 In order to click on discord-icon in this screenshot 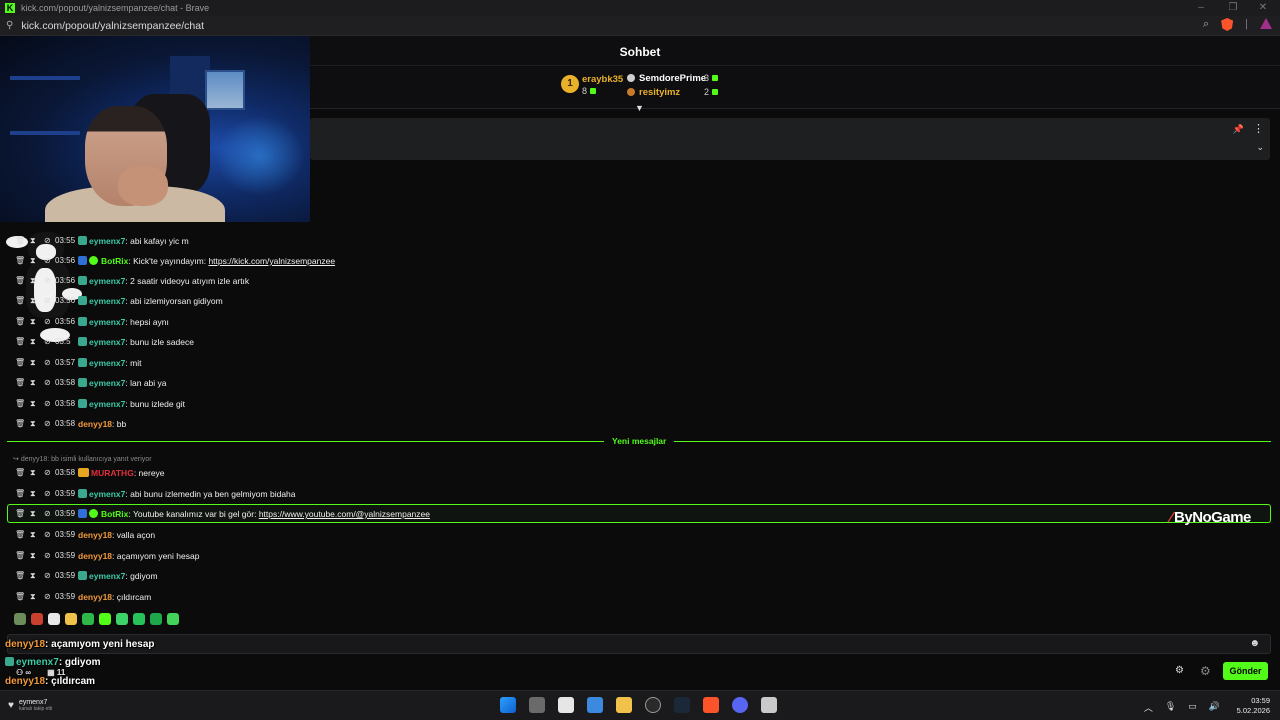, I will do `click(740, 705)`.